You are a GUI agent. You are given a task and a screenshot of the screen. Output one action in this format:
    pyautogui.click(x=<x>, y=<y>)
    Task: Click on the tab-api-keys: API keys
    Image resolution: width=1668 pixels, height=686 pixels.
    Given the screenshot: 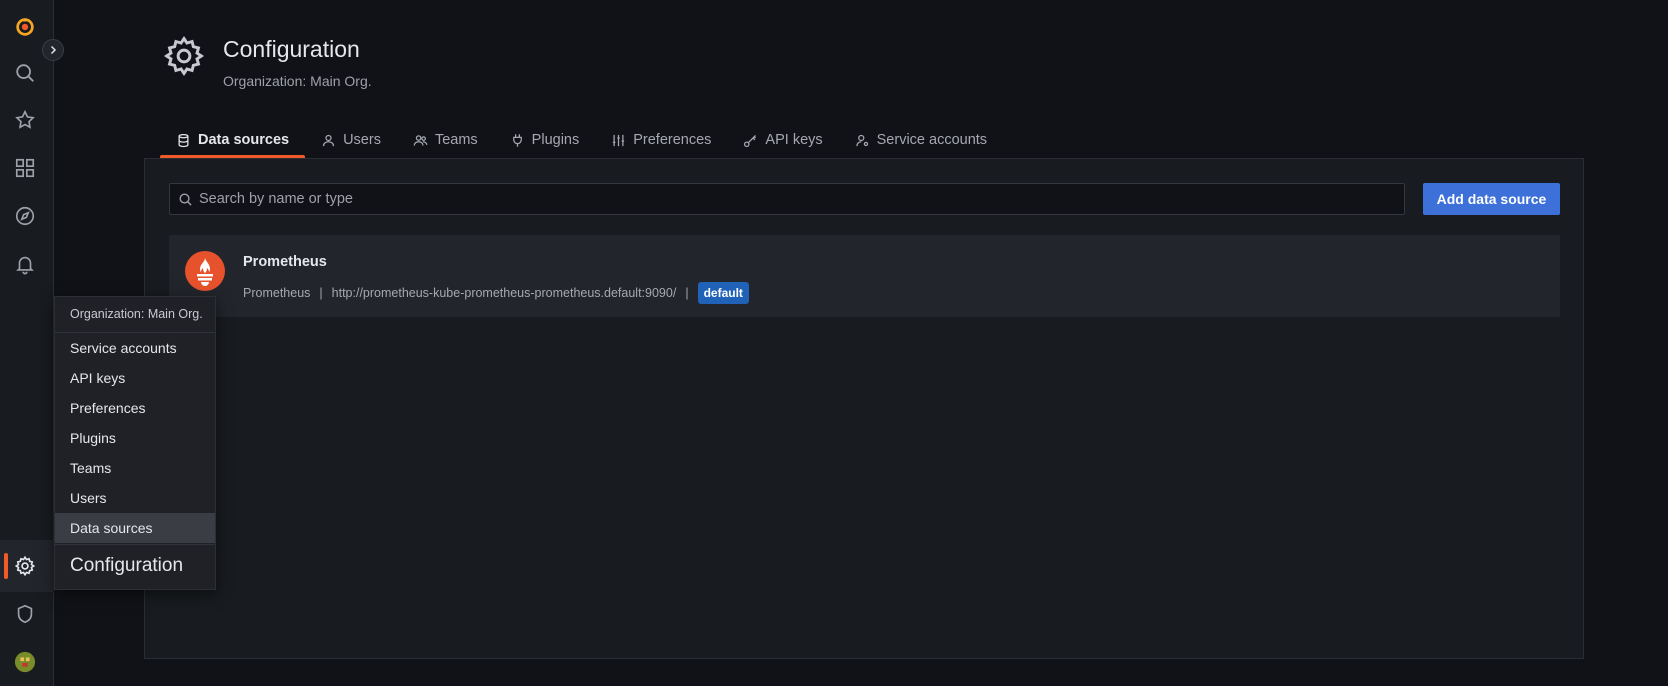 What is the action you would take?
    pyautogui.click(x=782, y=140)
    